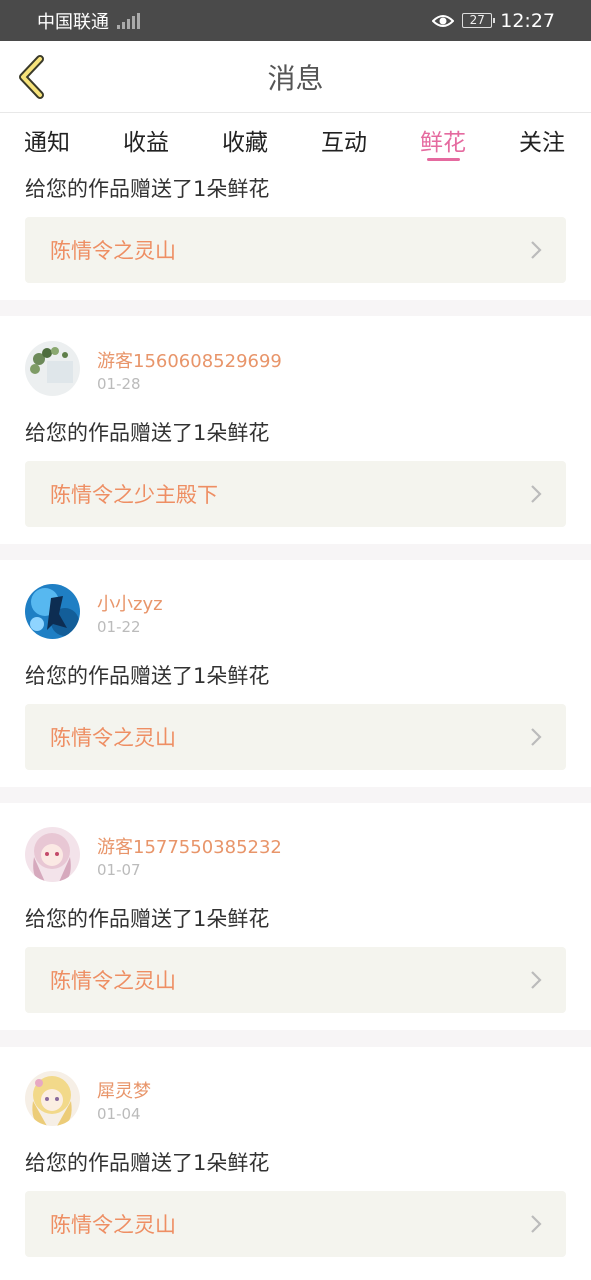 The image size is (591, 1280). What do you see at coordinates (119, 870) in the screenshot?
I see `message-date: 01-07` at bounding box center [119, 870].